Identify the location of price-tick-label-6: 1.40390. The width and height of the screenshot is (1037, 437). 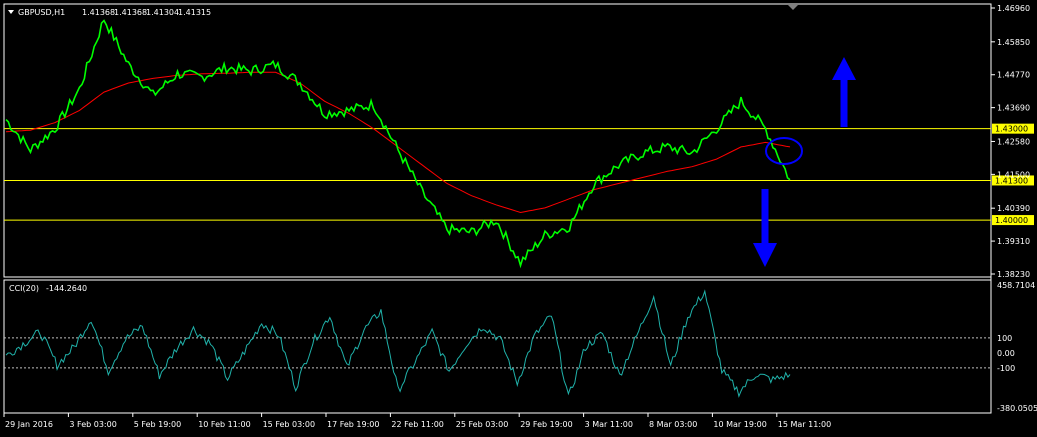
(1013, 208).